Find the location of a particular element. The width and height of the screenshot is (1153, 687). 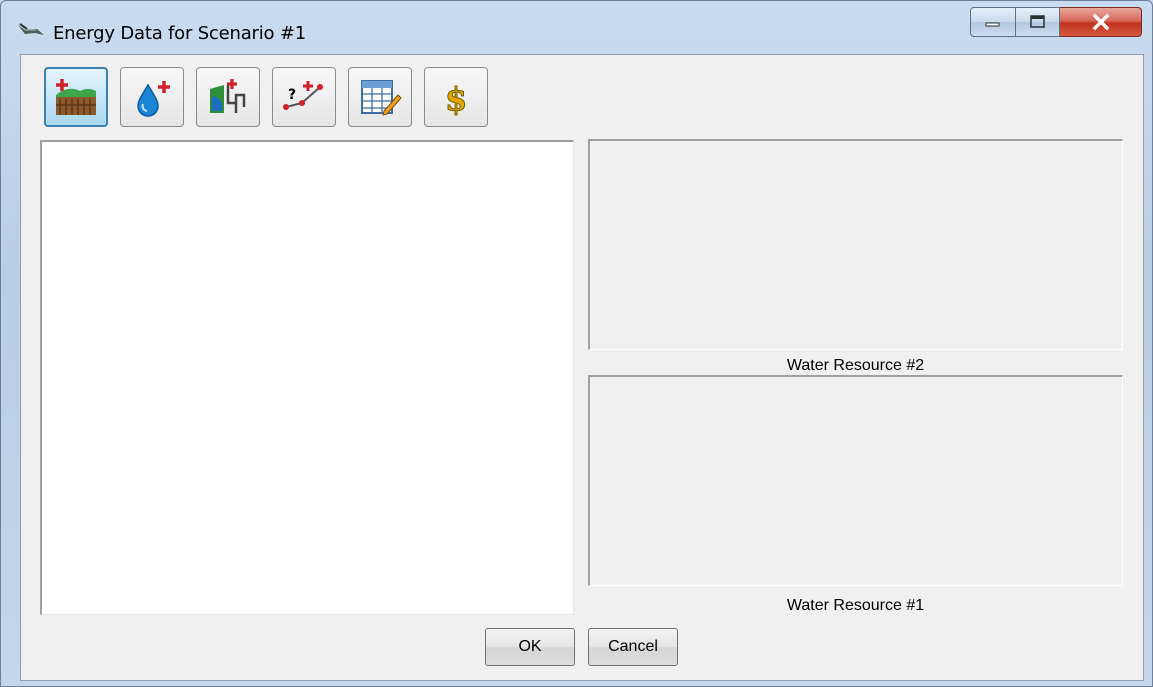

add-water-button is located at coordinates (152, 97).